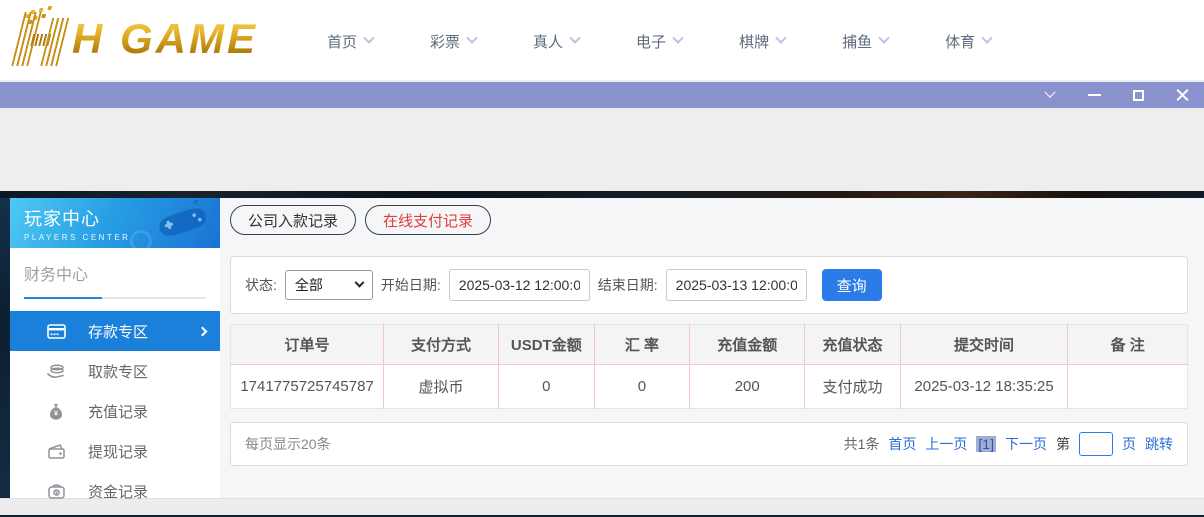 Image resolution: width=1204 pixels, height=517 pixels. What do you see at coordinates (519, 285) in the screenshot?
I see `start-date-input` at bounding box center [519, 285].